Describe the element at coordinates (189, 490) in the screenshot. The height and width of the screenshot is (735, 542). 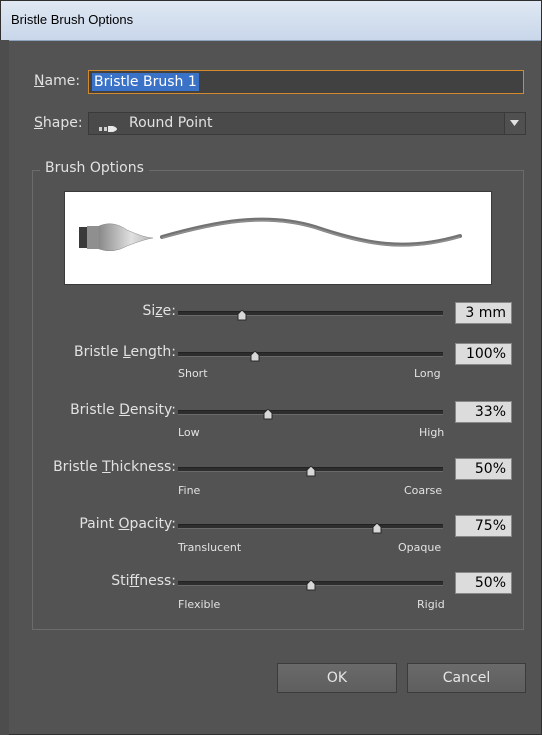
I see `bristle-thickness-min-label: Fine` at that location.